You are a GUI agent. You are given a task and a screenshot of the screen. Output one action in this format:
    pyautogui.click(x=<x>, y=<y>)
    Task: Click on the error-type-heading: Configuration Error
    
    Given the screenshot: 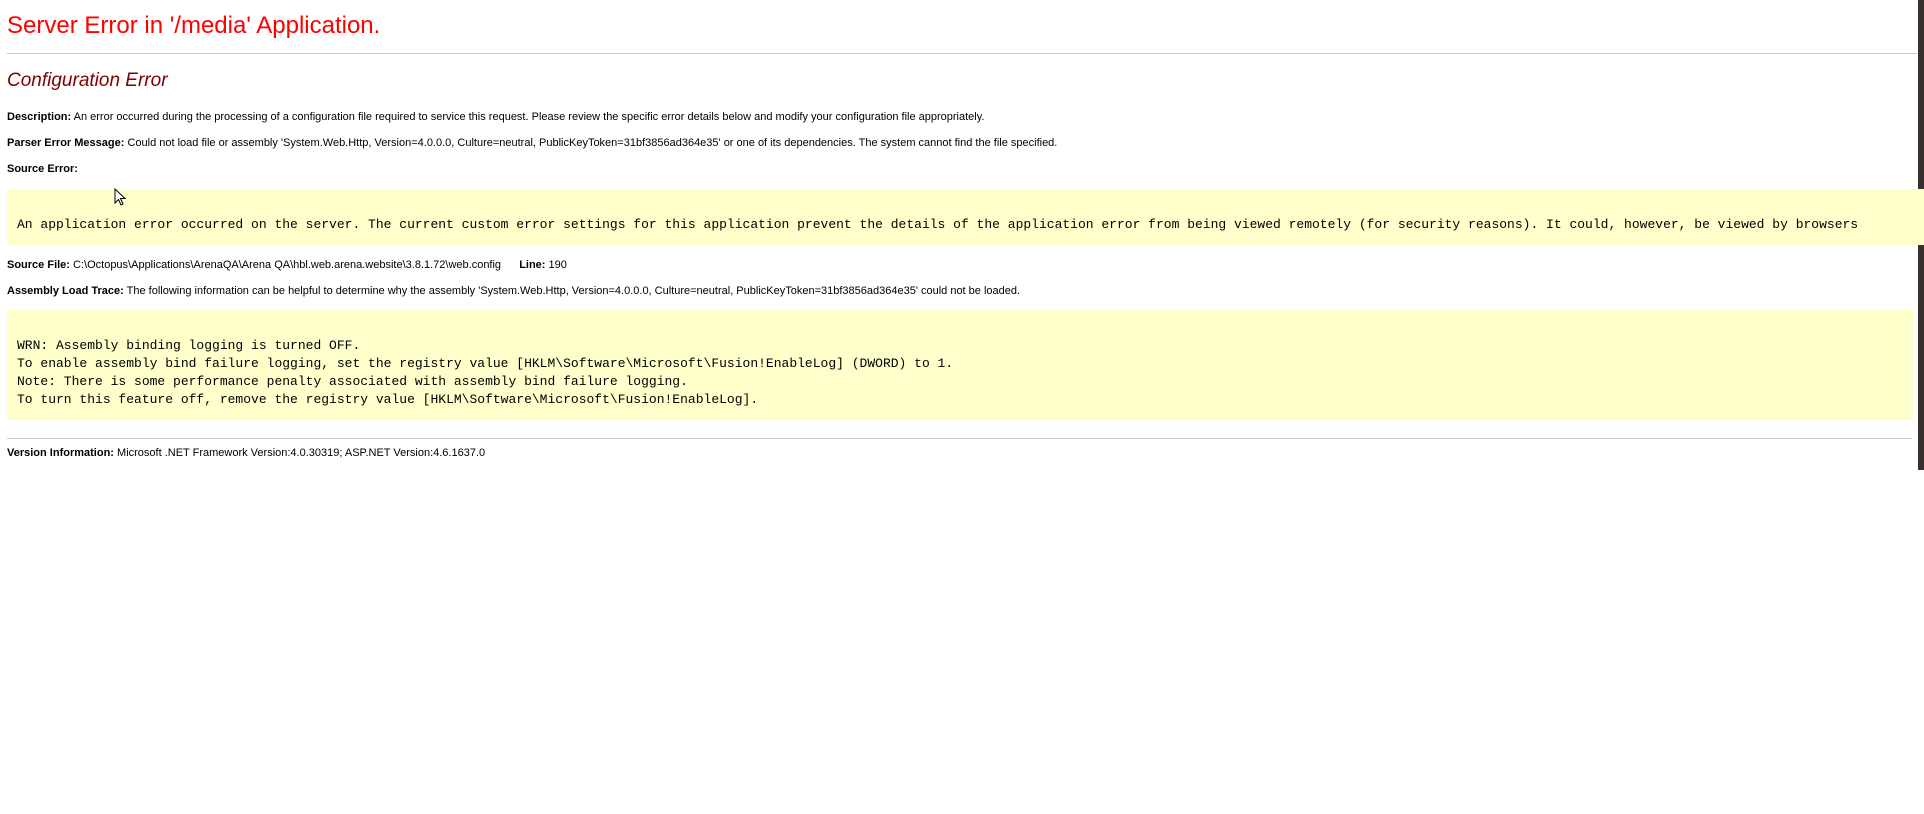 What is the action you would take?
    pyautogui.click(x=87, y=80)
    